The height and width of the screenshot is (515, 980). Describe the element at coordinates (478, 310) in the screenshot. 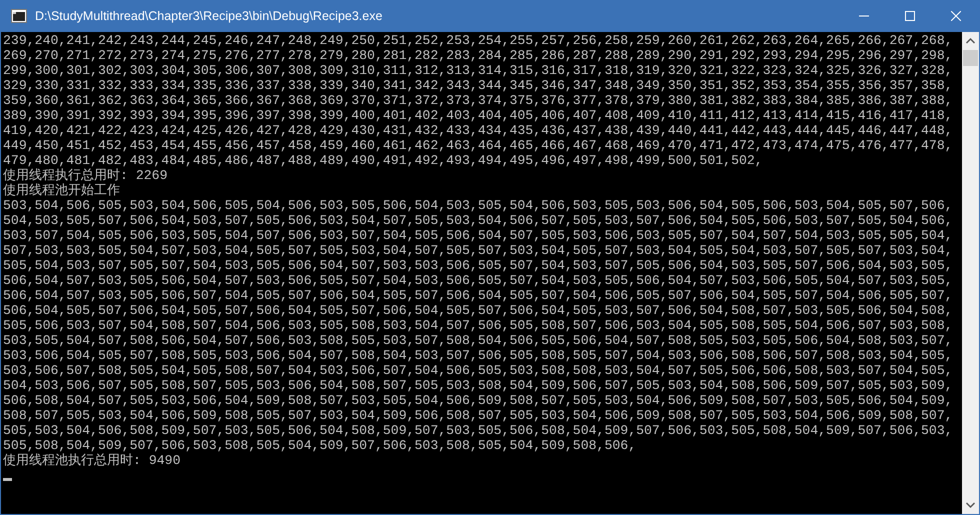

I see `console-line: 506,504,505,507,506,504,505,507,506,504,505,507,506,504,505,507,506,504,505,503,507,506,504,508,507,503,505,506,504,508,` at that location.